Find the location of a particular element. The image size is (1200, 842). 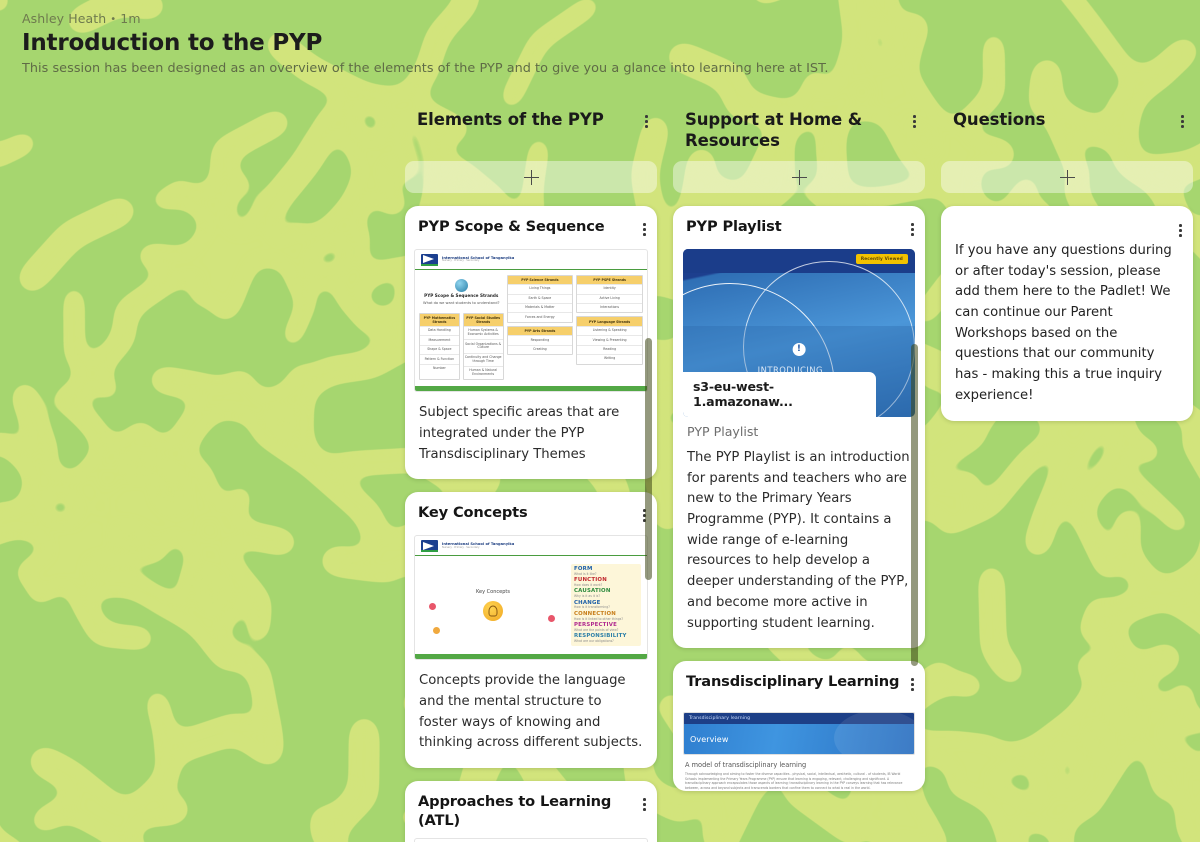

strand-item: Reading is located at coordinates (609, 349).